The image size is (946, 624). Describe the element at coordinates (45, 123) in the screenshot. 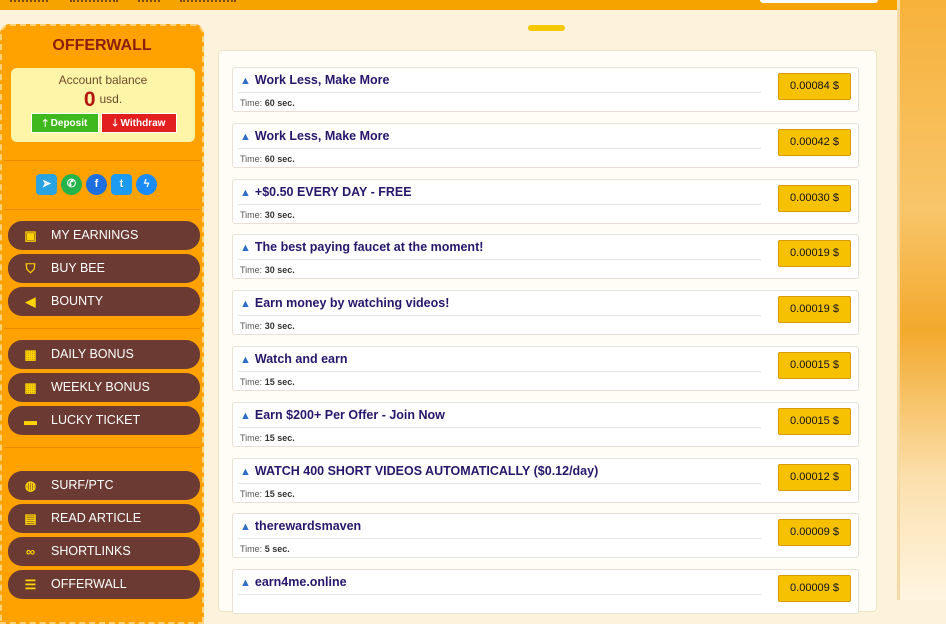

I see `arrow-up-icon: 🡑` at that location.